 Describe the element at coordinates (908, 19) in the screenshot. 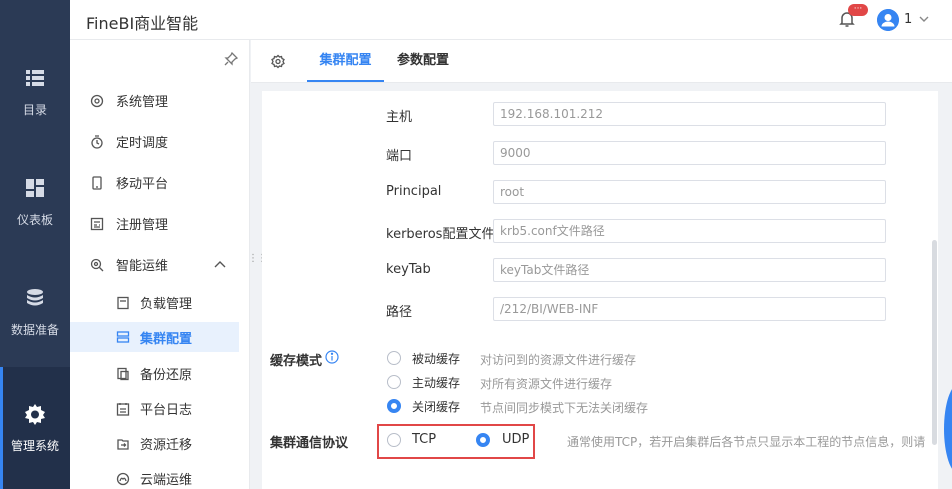

I see `user-name: 1` at that location.